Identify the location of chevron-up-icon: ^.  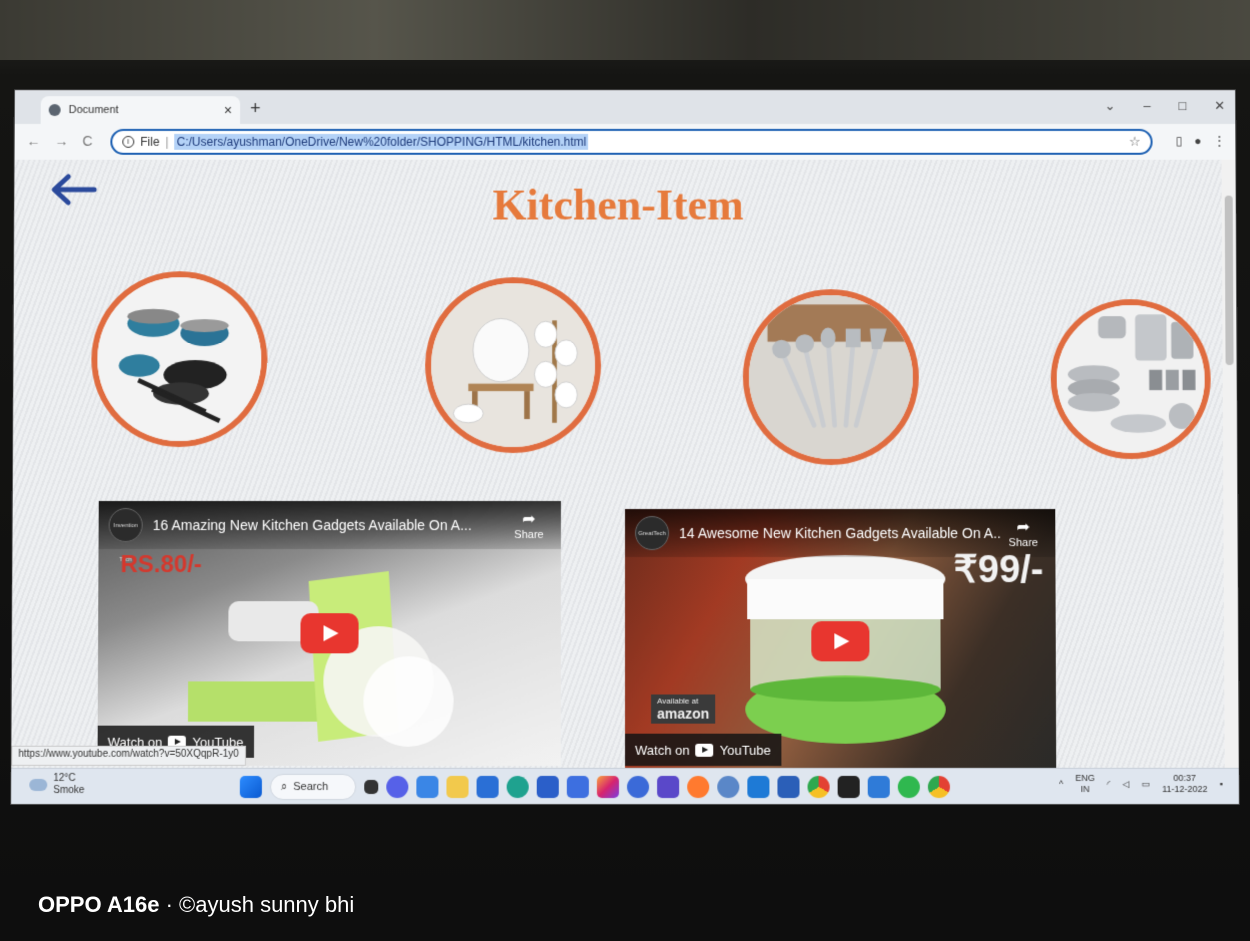
(1061, 783).